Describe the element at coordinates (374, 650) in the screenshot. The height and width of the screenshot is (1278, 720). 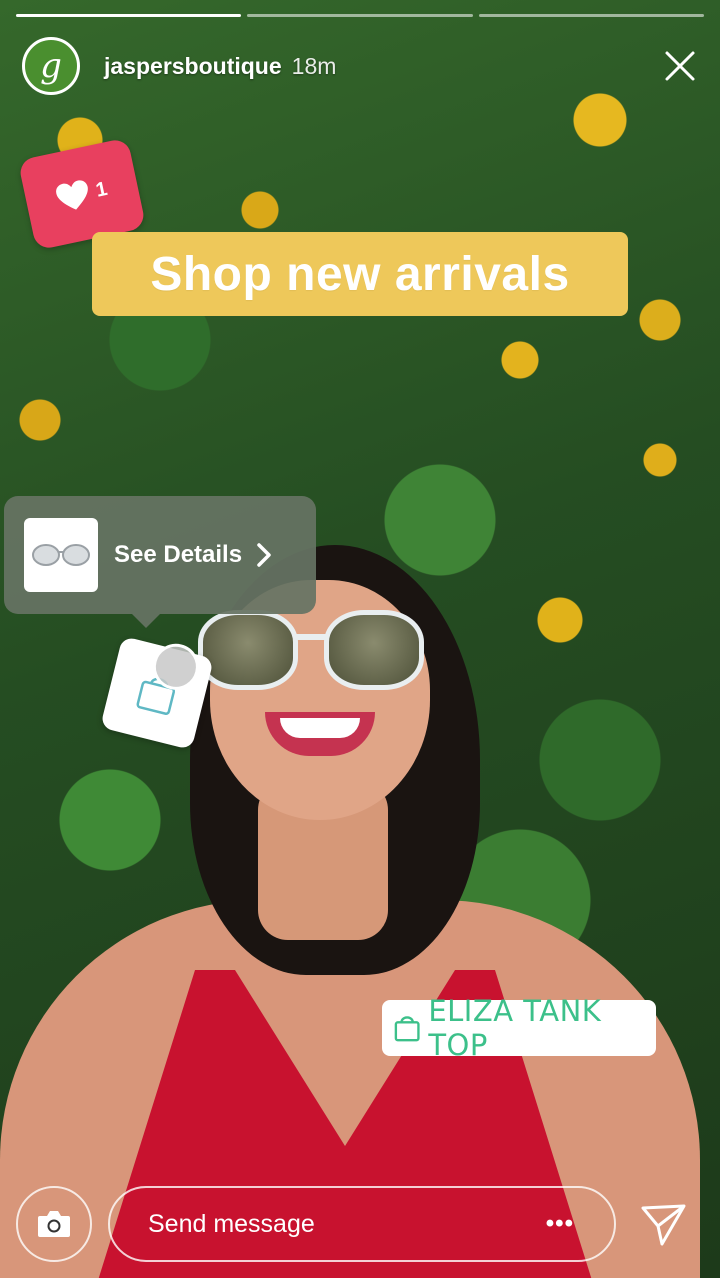
I see `sunglasses-right-lens` at that location.